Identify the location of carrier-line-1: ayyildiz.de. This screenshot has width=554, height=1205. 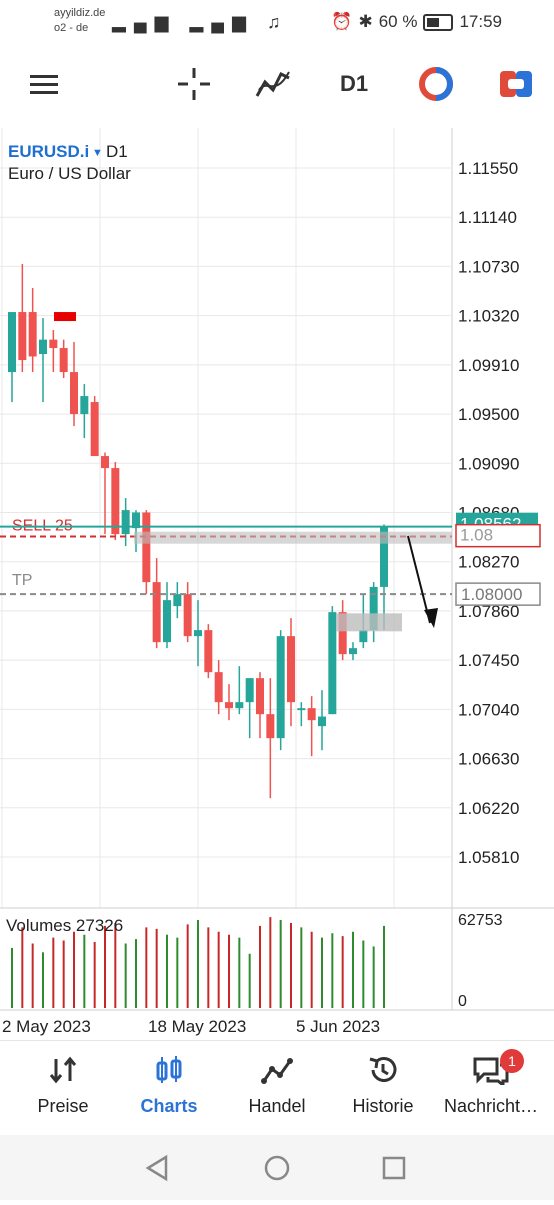
(80, 13).